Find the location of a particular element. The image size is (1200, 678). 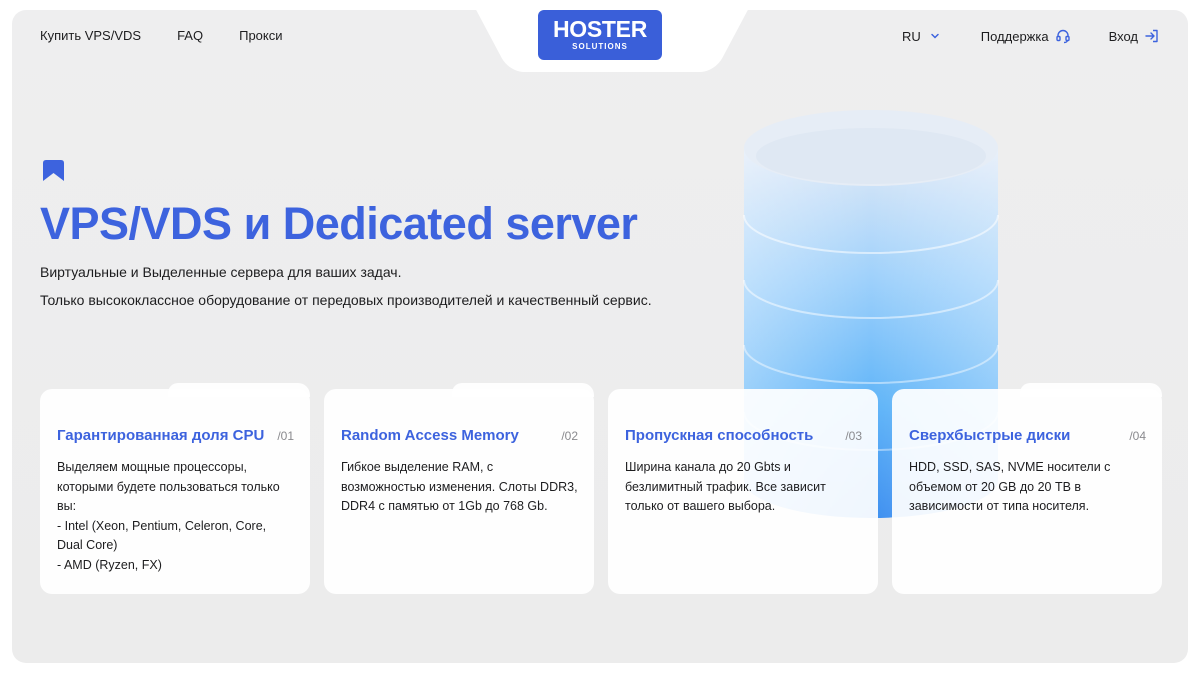

card-line: - AMD (Ryzen, FX) is located at coordinates (109, 564).